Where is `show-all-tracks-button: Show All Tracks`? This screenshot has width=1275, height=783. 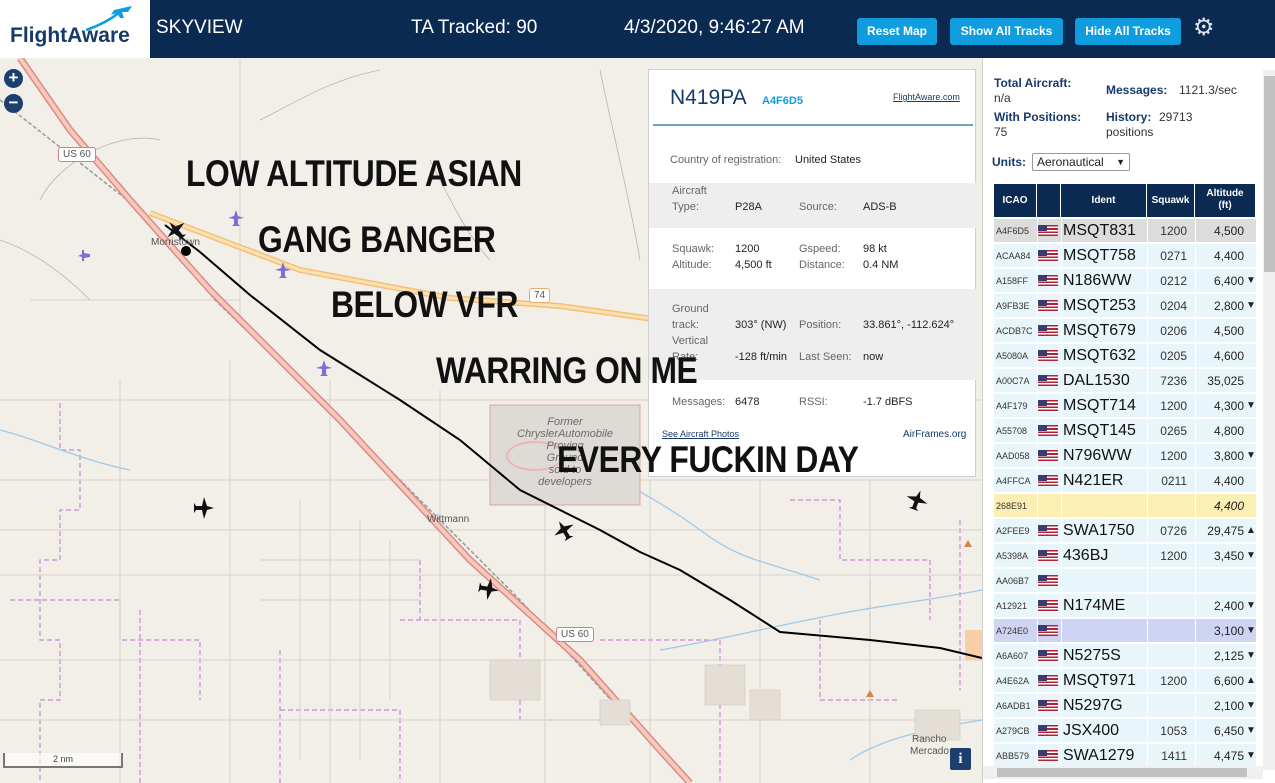 show-all-tracks-button: Show All Tracks is located at coordinates (1006, 31).